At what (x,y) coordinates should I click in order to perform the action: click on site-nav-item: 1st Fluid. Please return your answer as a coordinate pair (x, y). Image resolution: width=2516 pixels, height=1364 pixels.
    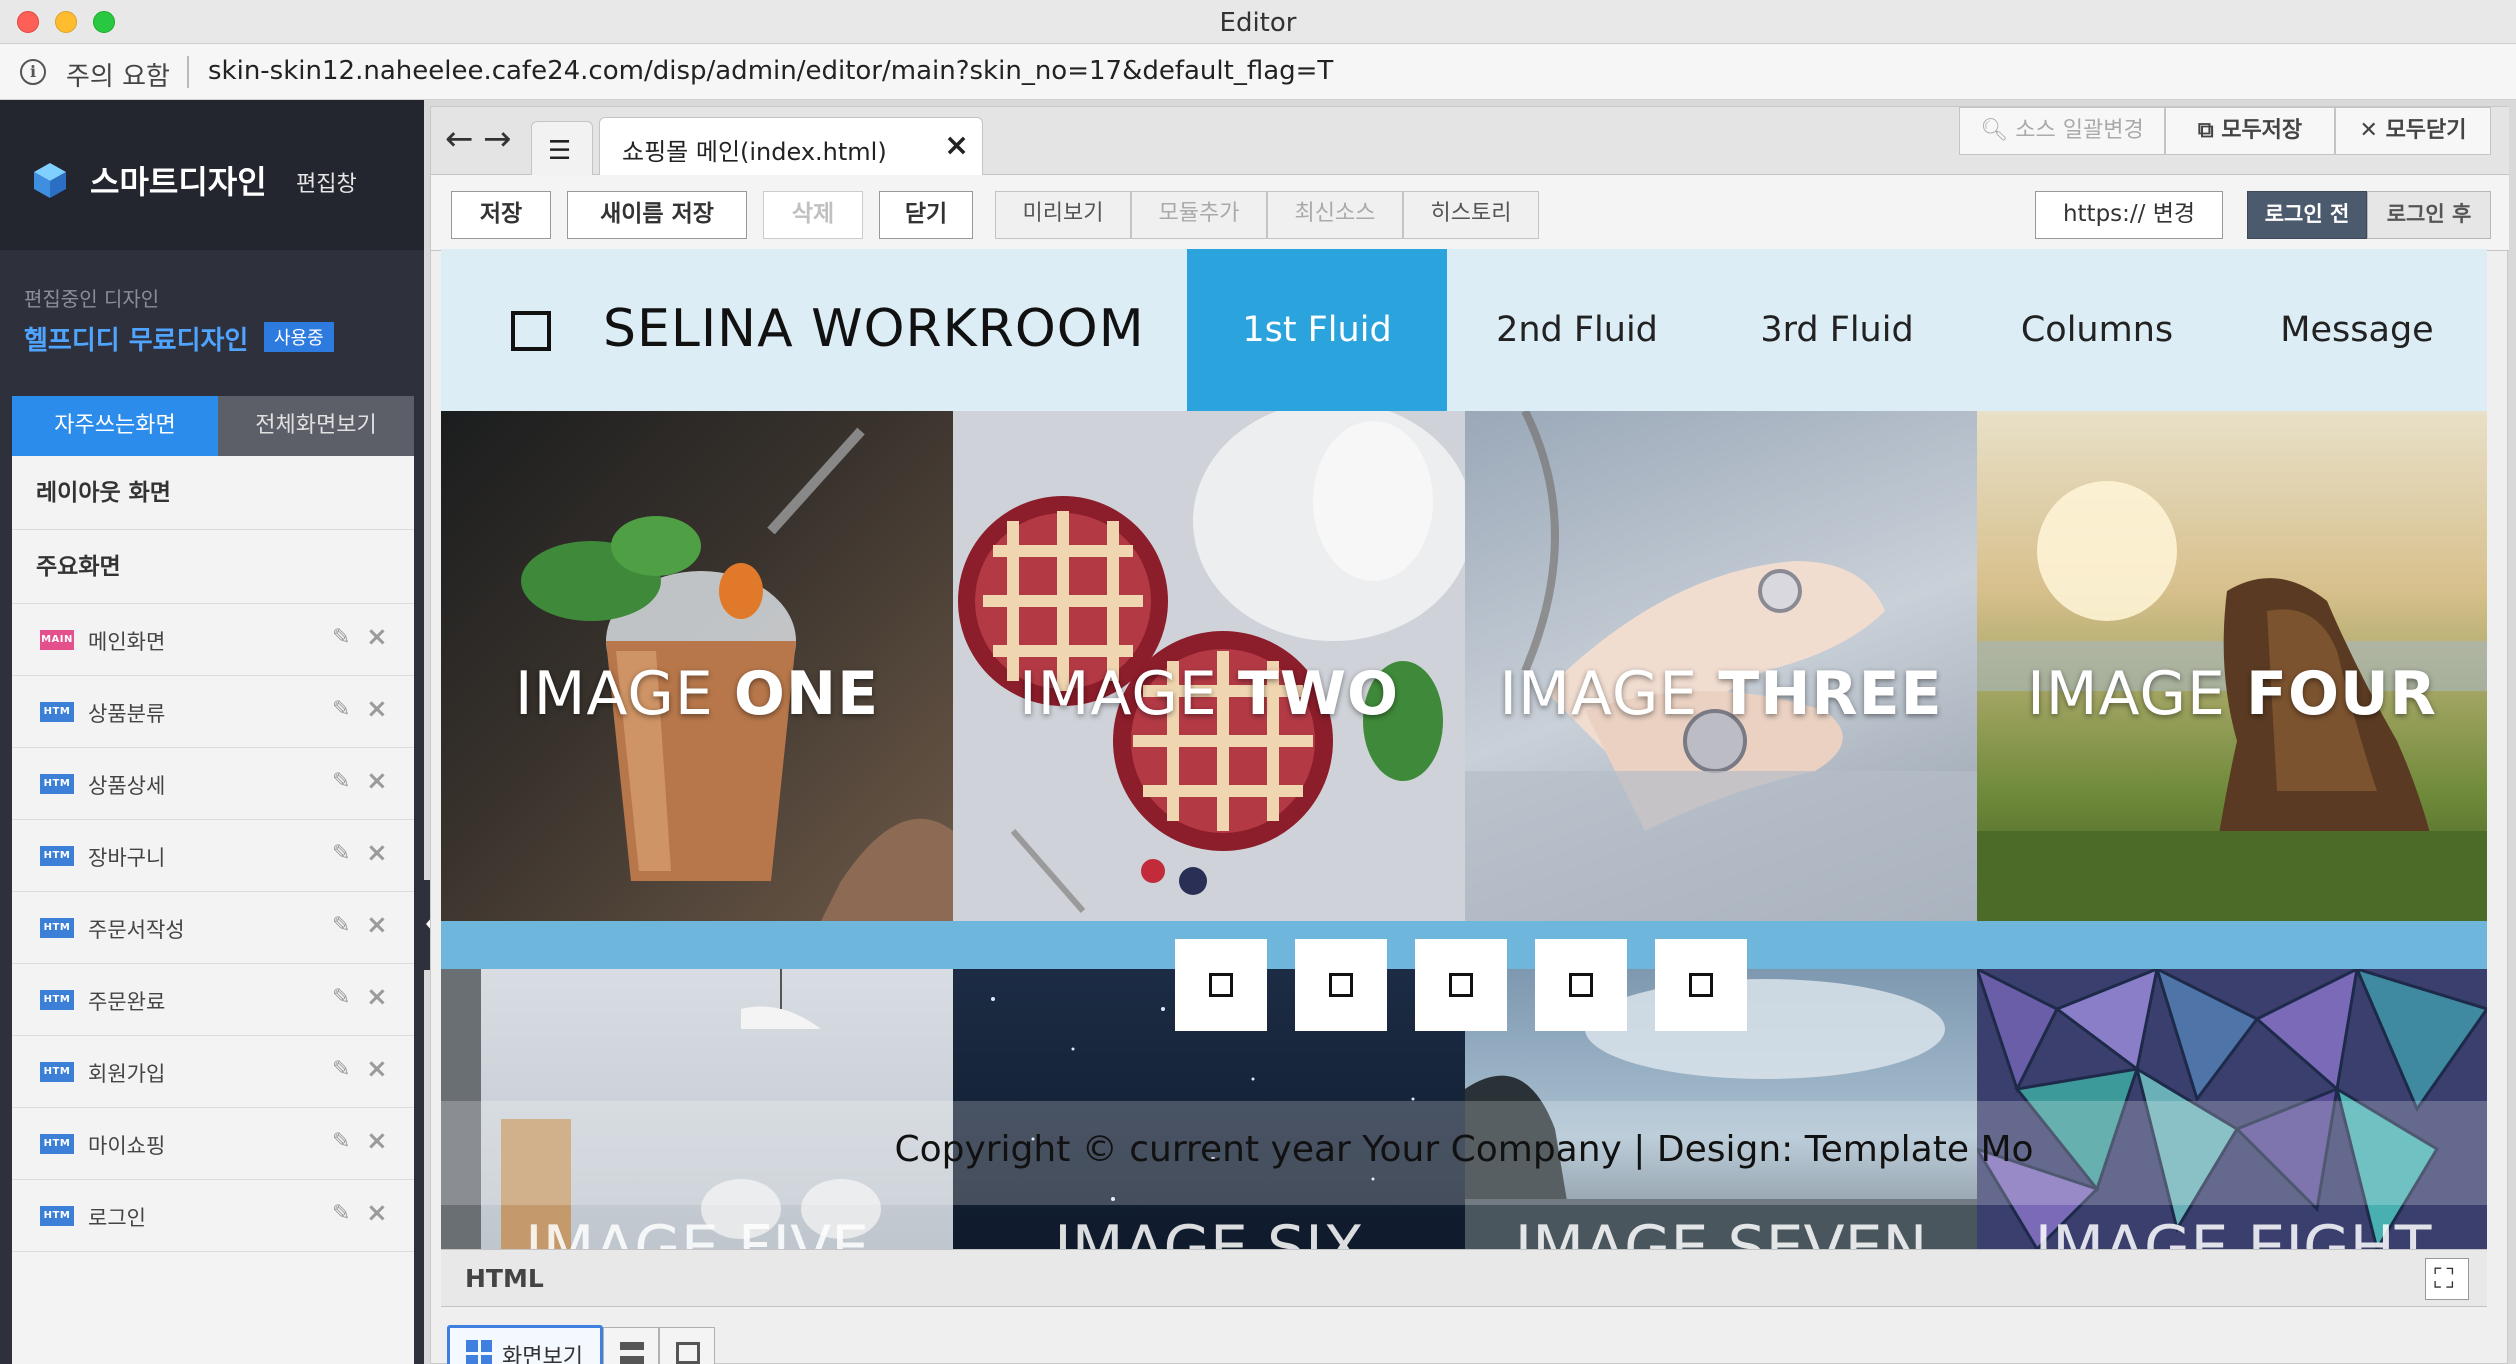
    Looking at the image, I should click on (1317, 330).